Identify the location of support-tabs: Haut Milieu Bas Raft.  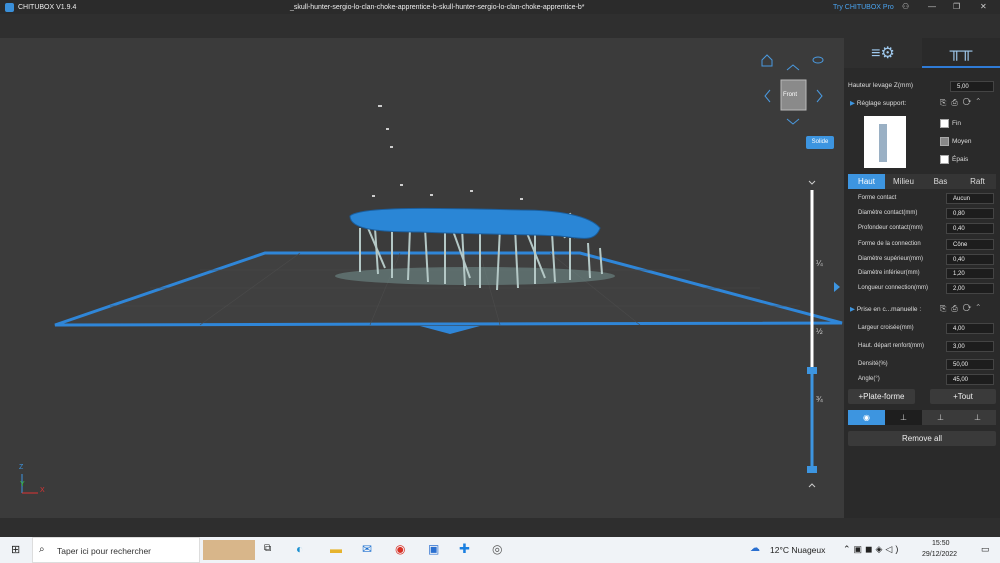
(922, 181).